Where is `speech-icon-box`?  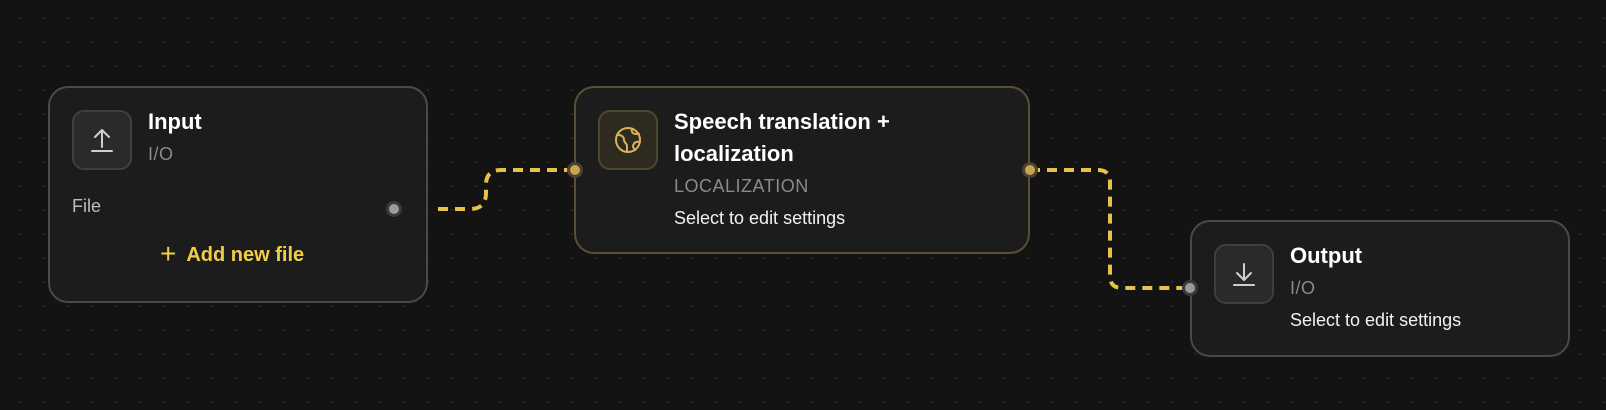 speech-icon-box is located at coordinates (628, 140).